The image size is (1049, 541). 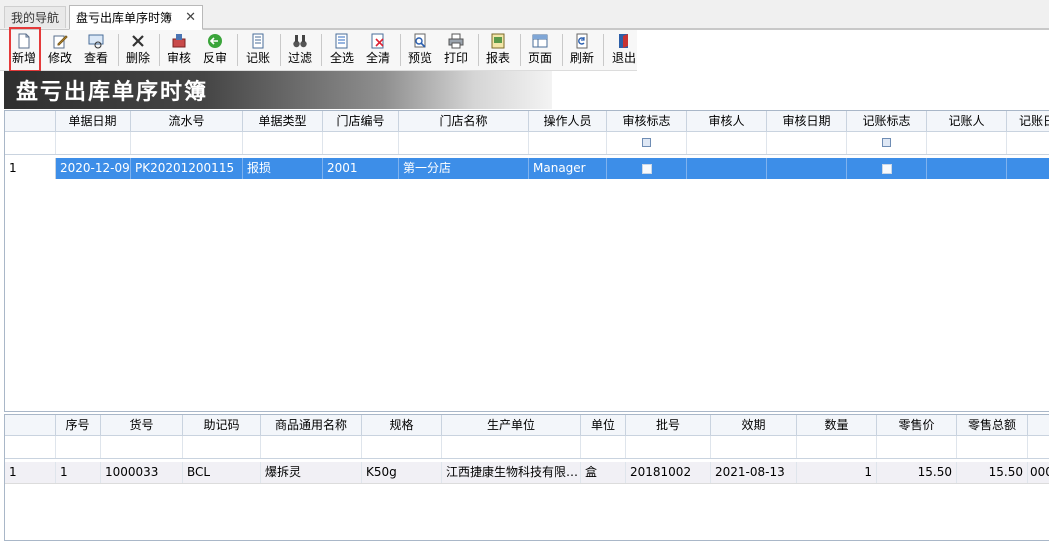 I want to click on column-header: 批号, so click(x=668, y=425).